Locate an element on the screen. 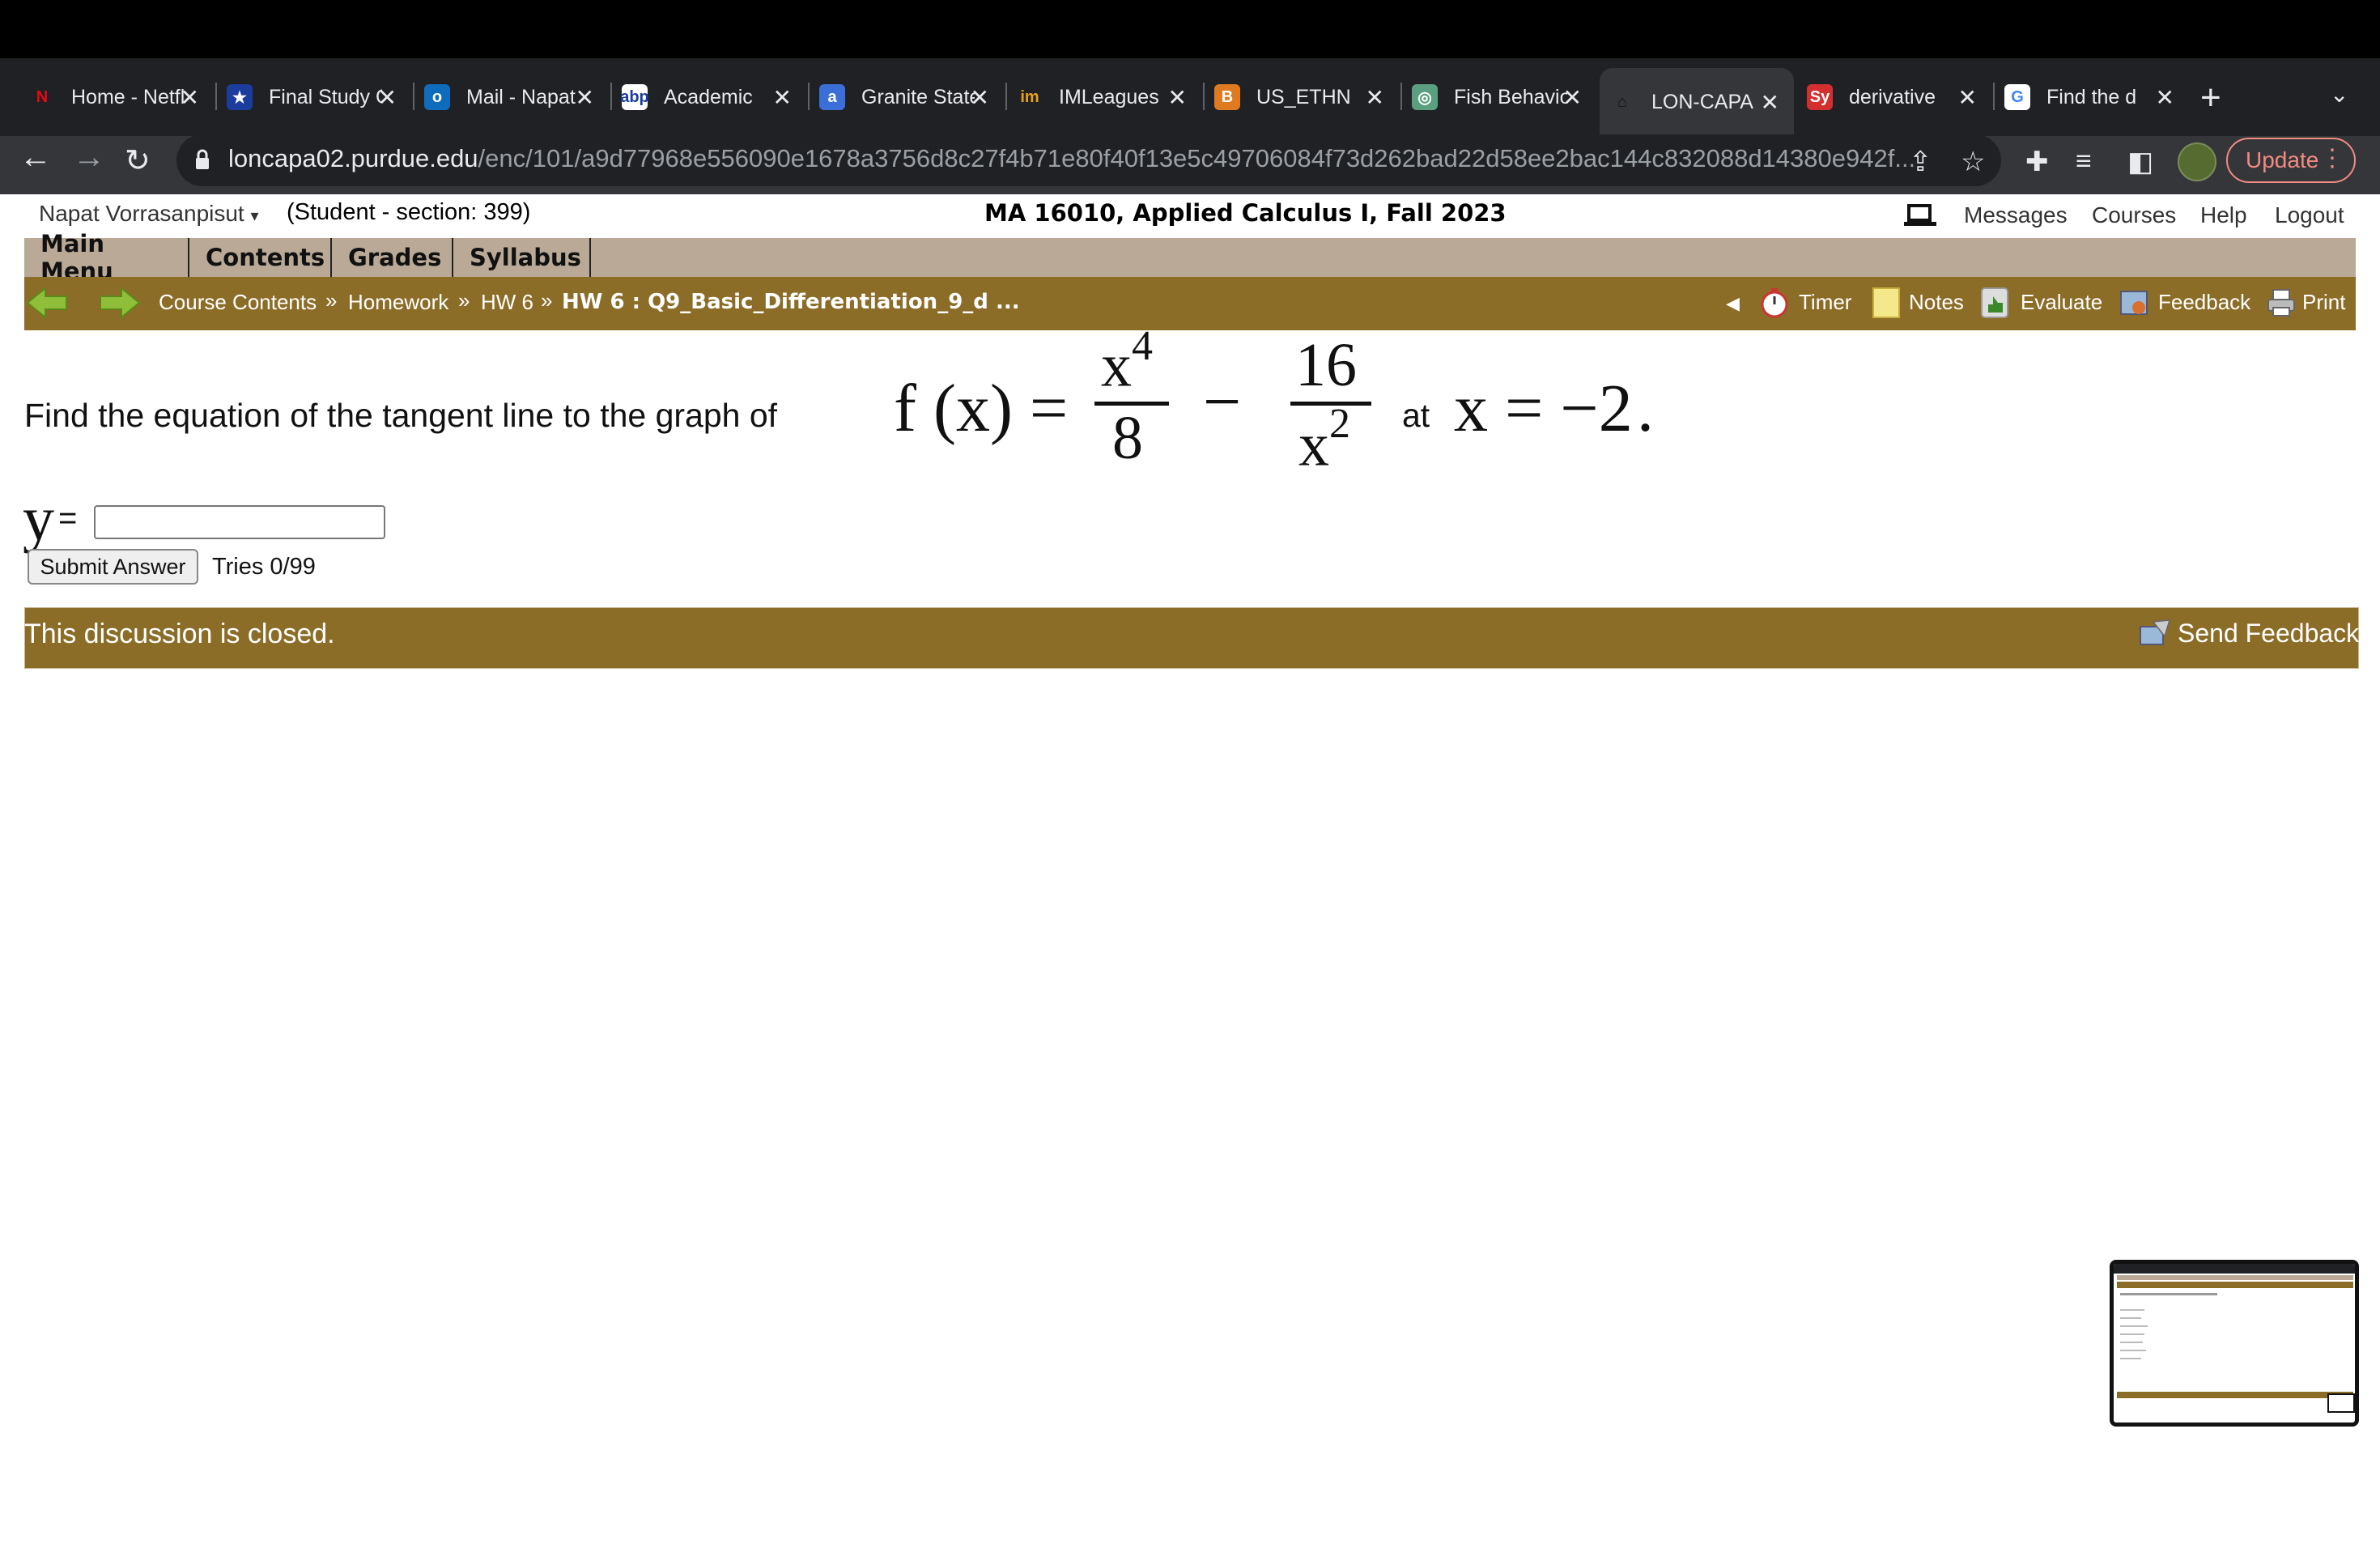 The image size is (2380, 1548). profile-avatar is located at coordinates (2197, 161).